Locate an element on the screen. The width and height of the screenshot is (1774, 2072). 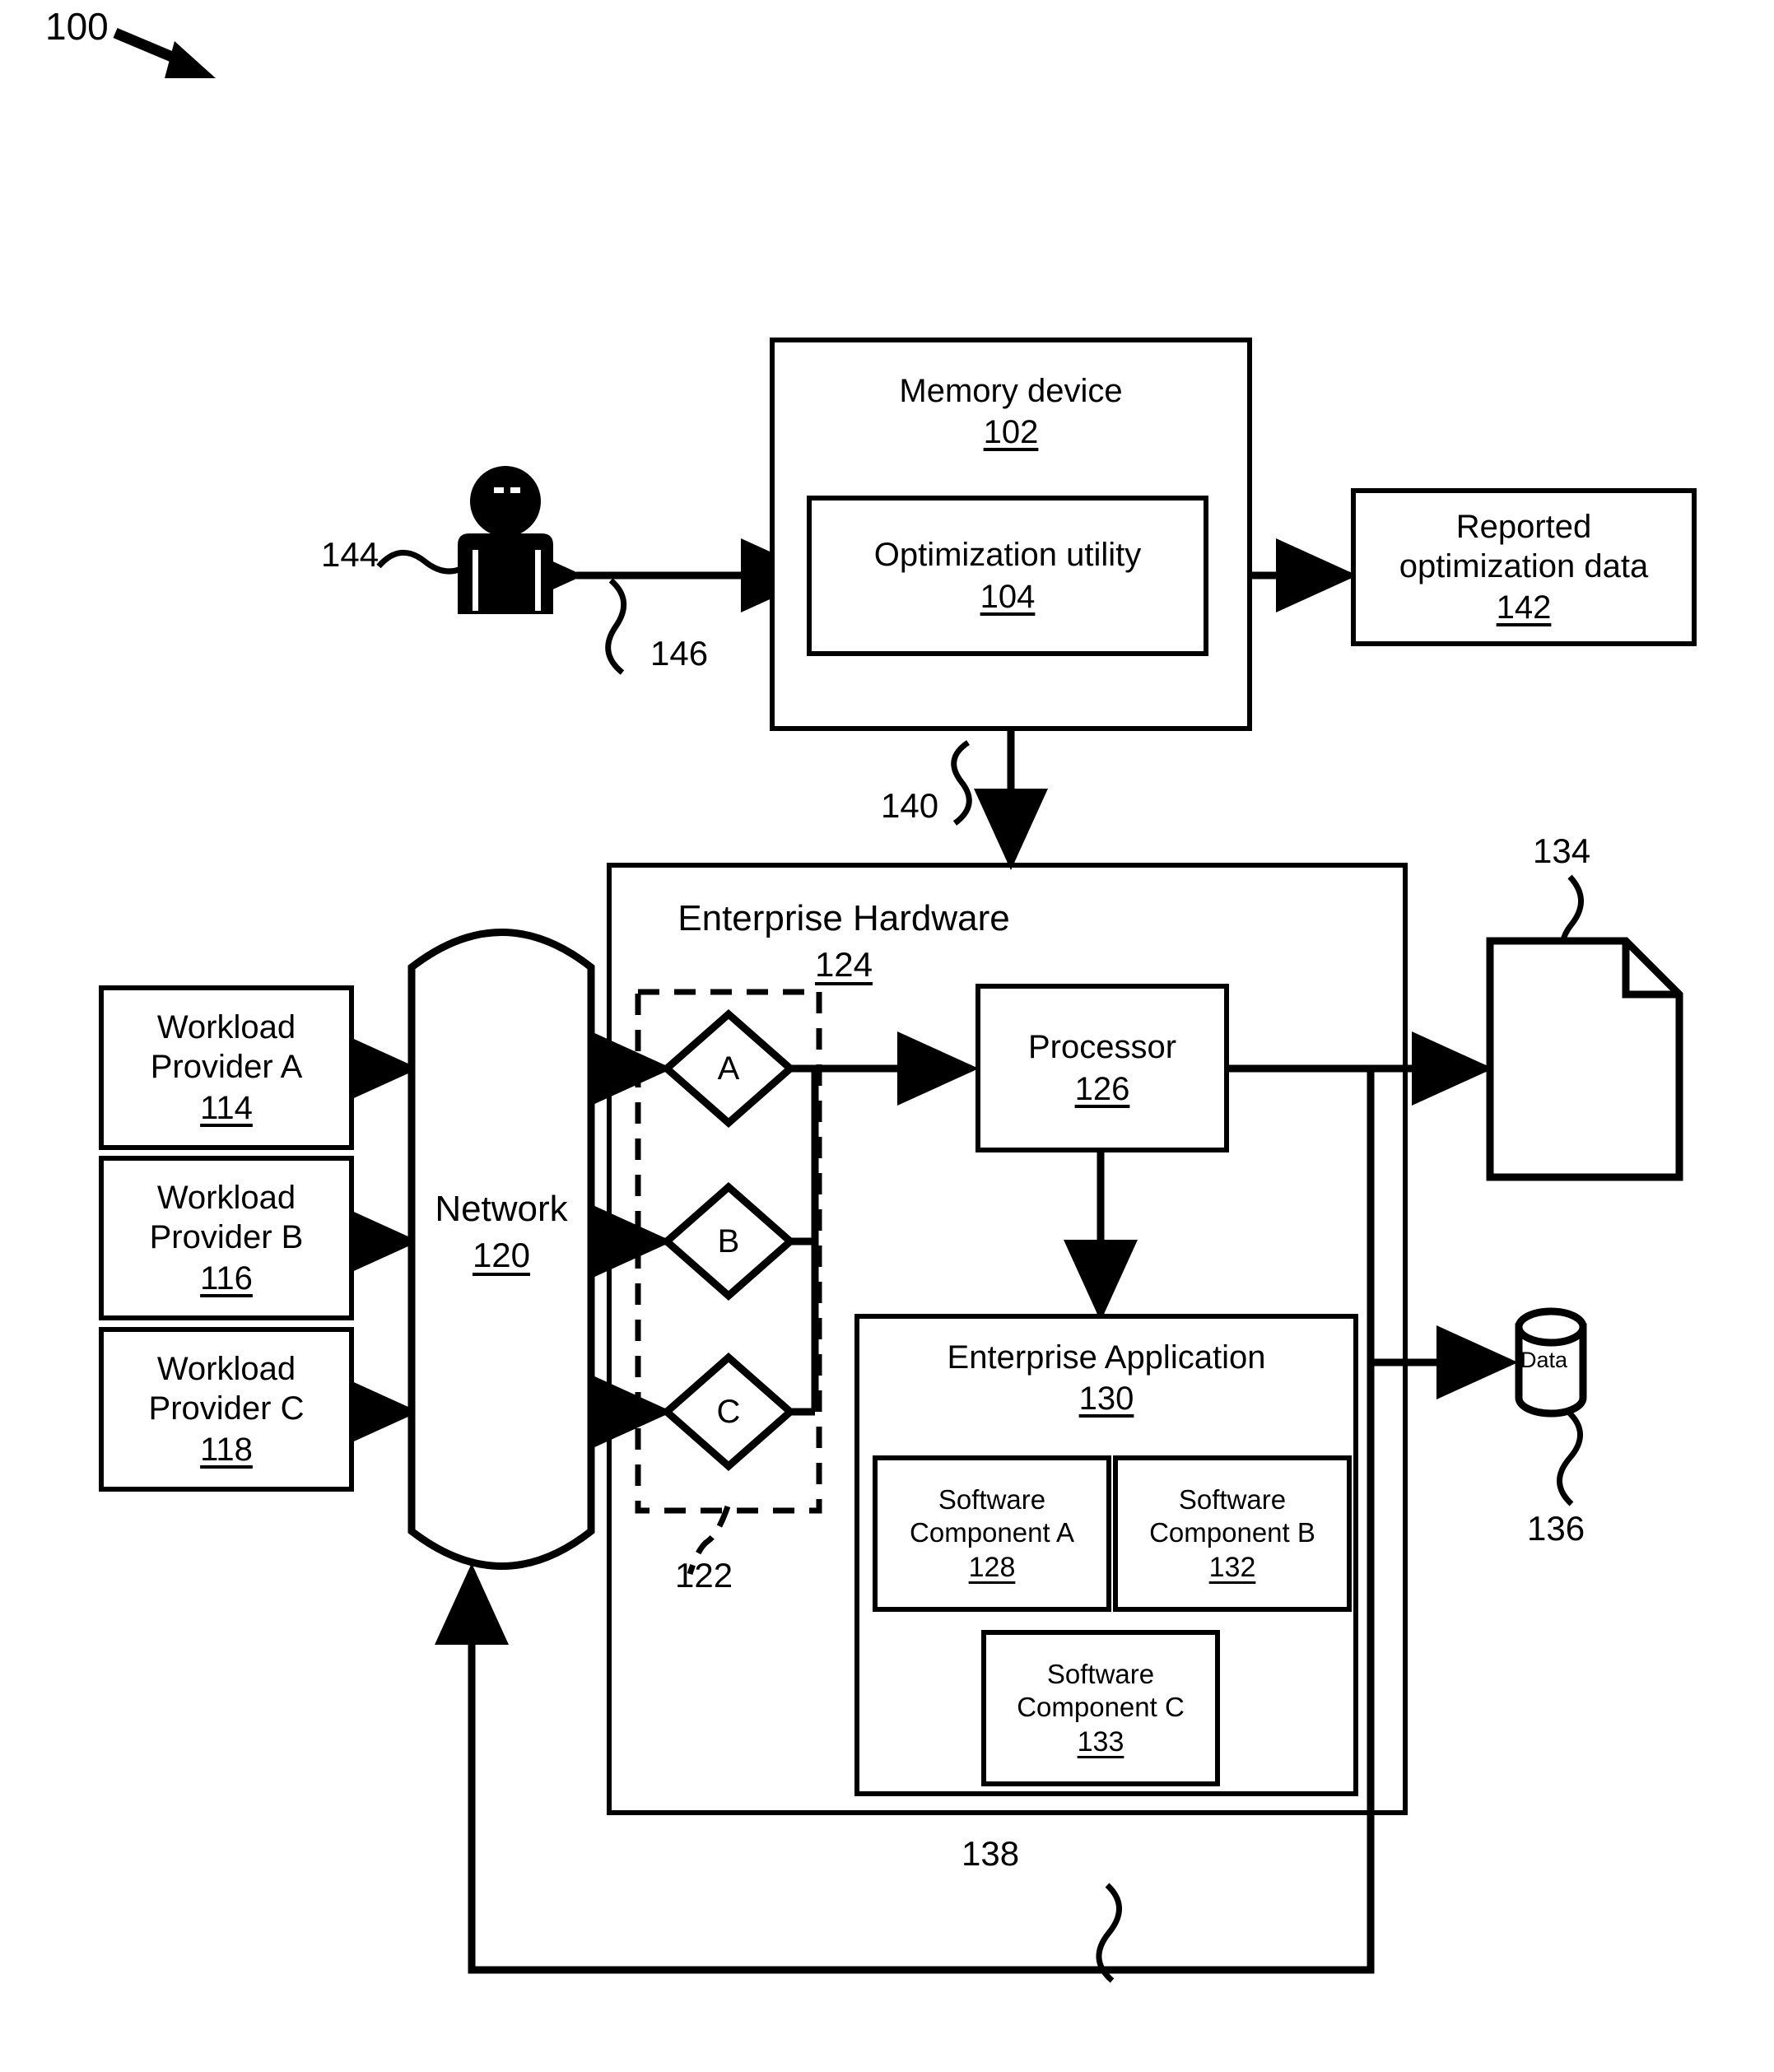
enterprise-application-title: Enterprise Application is located at coordinates (1106, 1357).